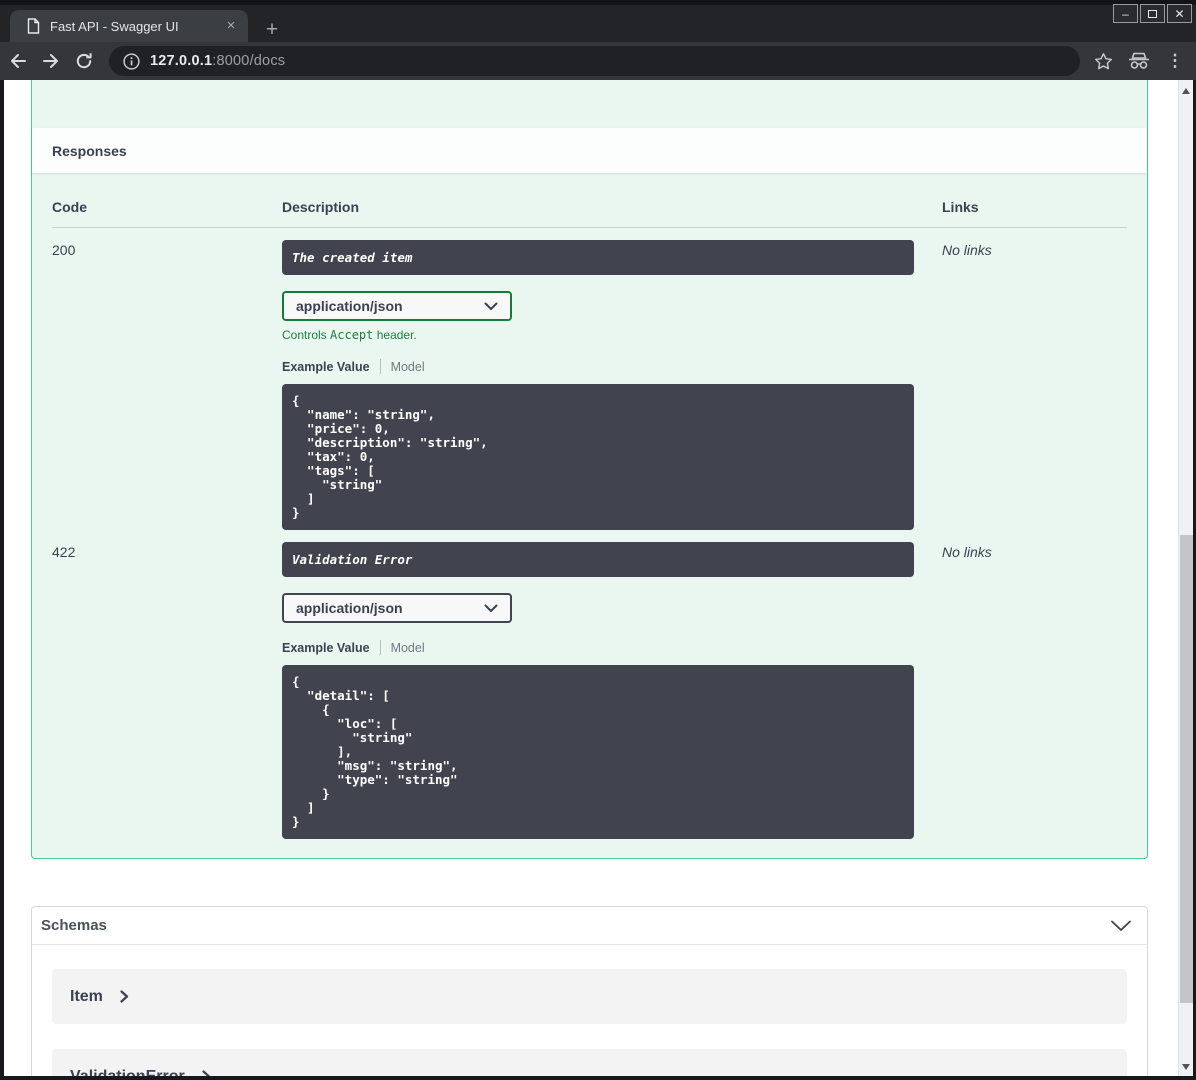 Image resolution: width=1196 pixels, height=1080 pixels. I want to click on schemas-body: Item ValidationError, so click(589, 1010).